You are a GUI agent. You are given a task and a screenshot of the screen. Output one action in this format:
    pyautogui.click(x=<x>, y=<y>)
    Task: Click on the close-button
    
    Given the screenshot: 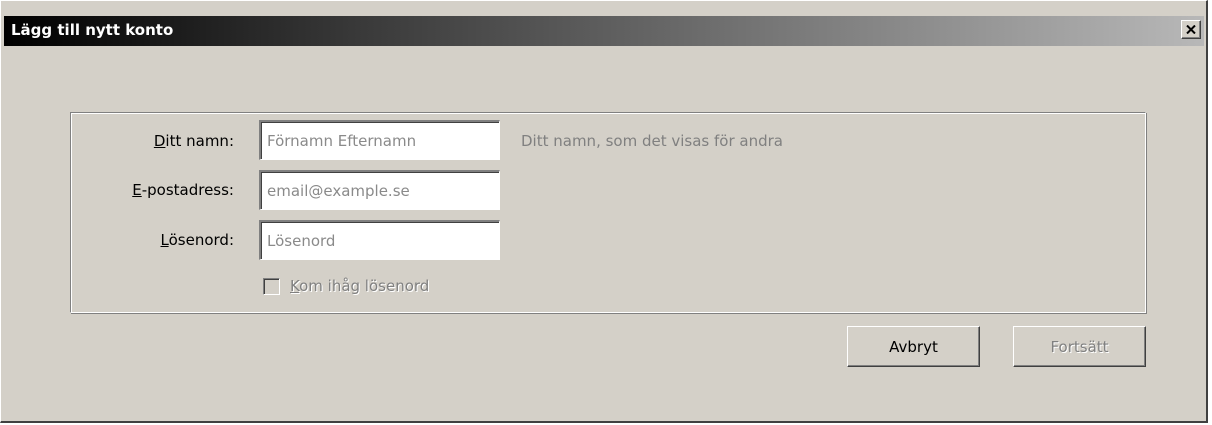 What is the action you would take?
    pyautogui.click(x=1191, y=29)
    